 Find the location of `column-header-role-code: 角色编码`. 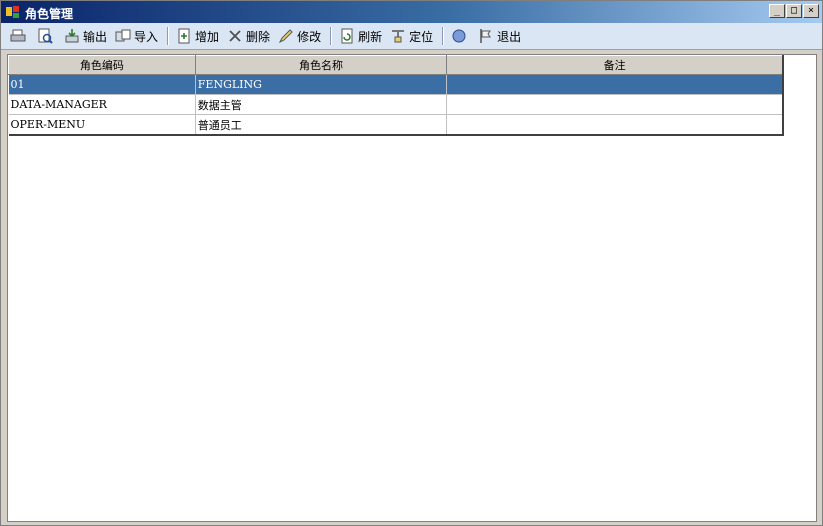

column-header-role-code: 角色编码 is located at coordinates (102, 65).